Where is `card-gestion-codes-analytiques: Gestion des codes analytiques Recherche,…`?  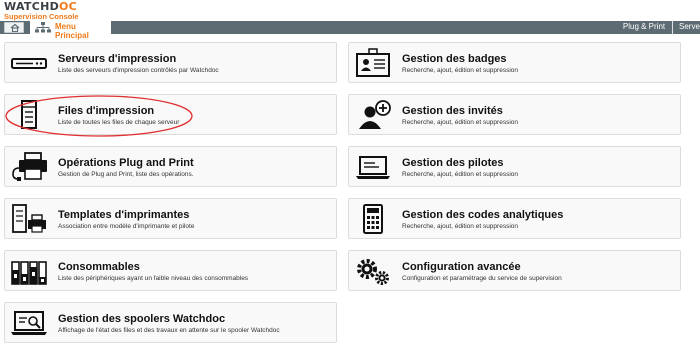
card-gestion-codes-analytiques: Gestion des codes analytiques Recherche,… is located at coordinates (514, 218).